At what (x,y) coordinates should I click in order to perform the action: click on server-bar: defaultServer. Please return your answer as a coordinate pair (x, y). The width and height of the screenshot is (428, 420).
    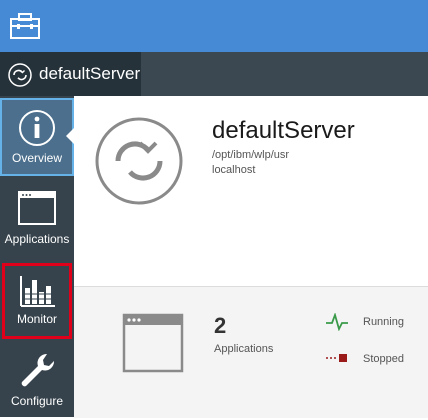
    Looking at the image, I should click on (214, 74).